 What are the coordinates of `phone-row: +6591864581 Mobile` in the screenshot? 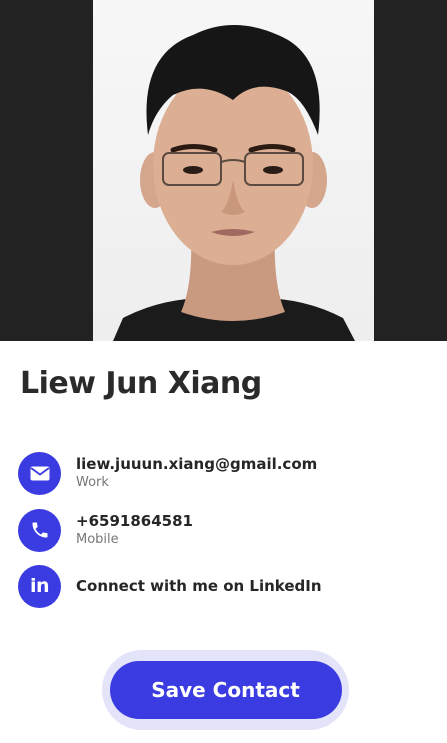 It's located at (223, 530).